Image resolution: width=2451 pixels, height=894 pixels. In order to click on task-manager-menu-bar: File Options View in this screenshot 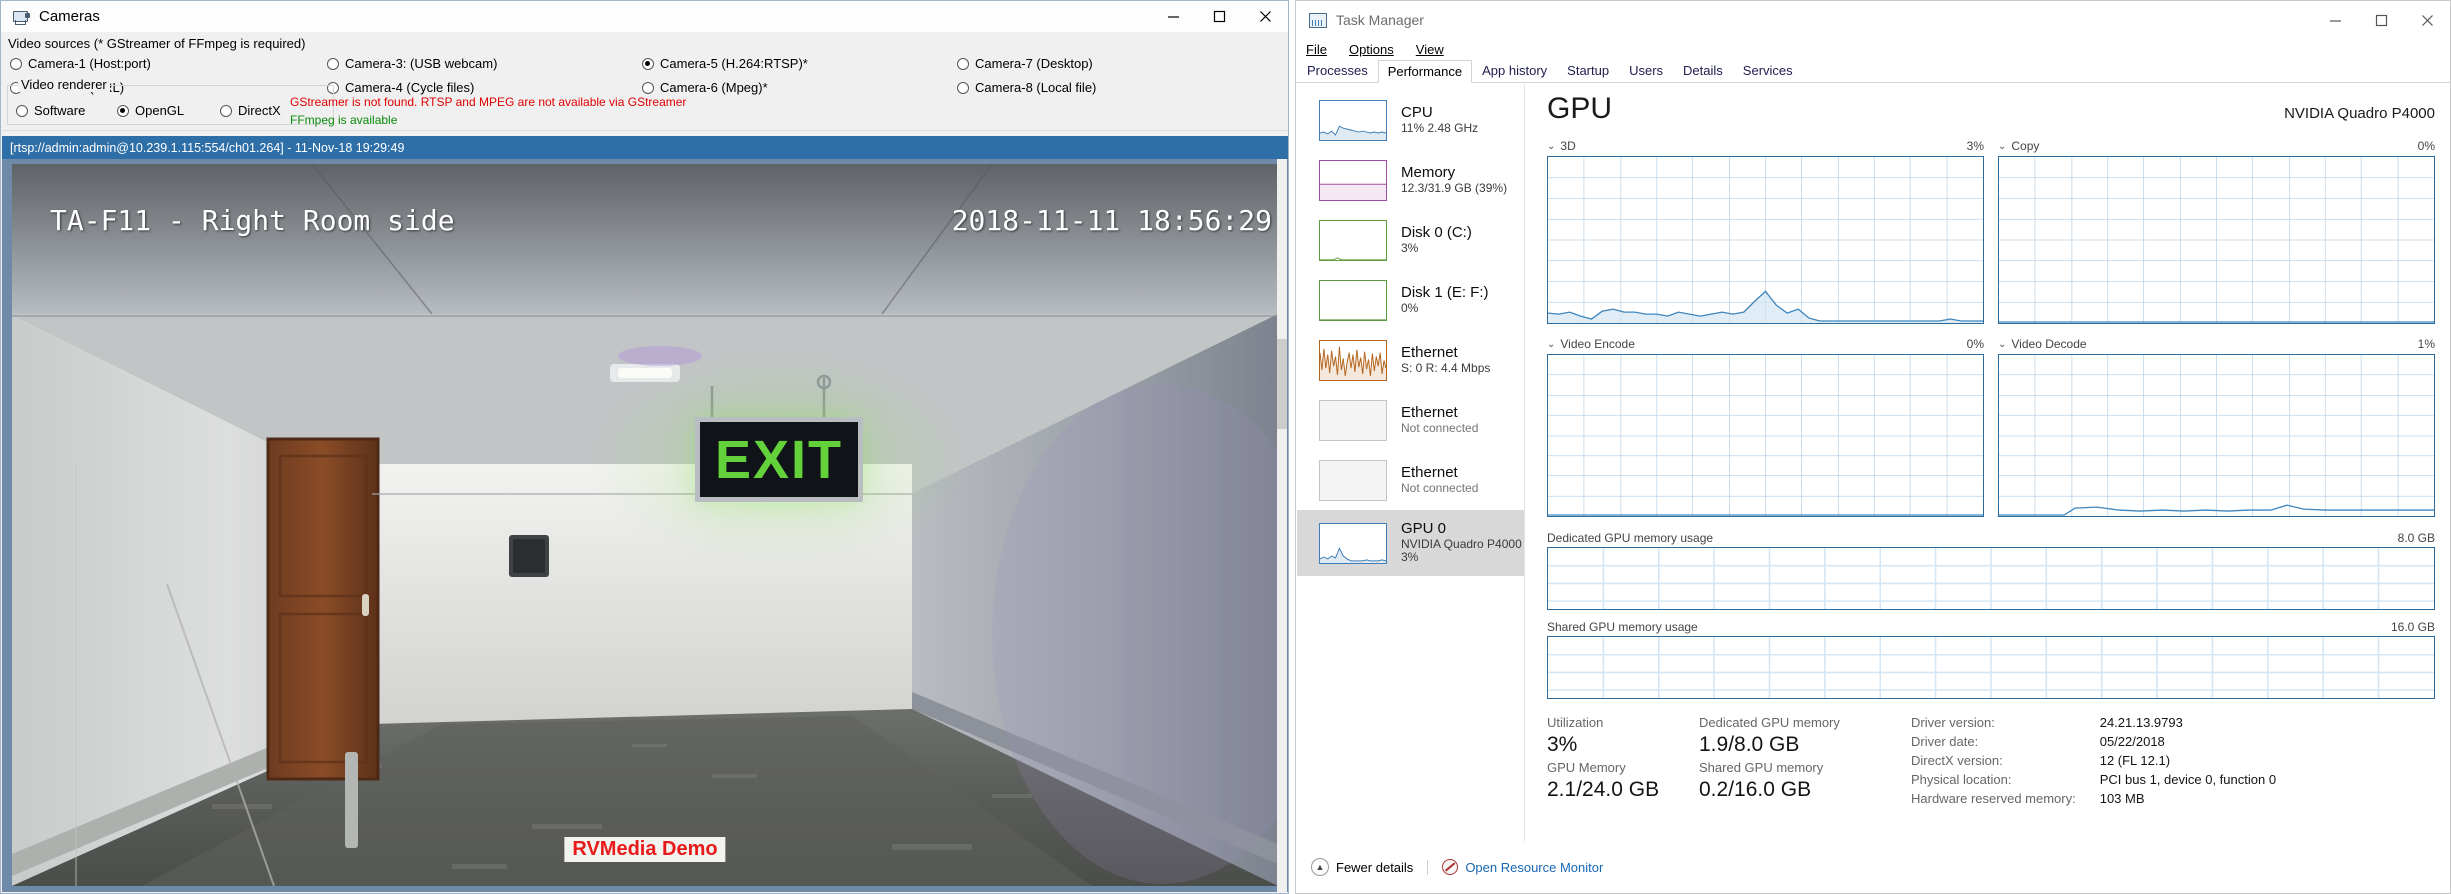, I will do `click(1873, 49)`.